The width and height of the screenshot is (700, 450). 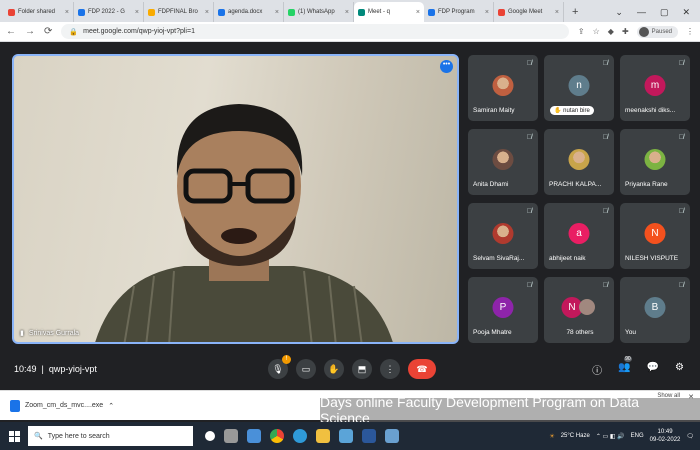 What do you see at coordinates (277, 436) in the screenshot?
I see `chrome-icon` at bounding box center [277, 436].